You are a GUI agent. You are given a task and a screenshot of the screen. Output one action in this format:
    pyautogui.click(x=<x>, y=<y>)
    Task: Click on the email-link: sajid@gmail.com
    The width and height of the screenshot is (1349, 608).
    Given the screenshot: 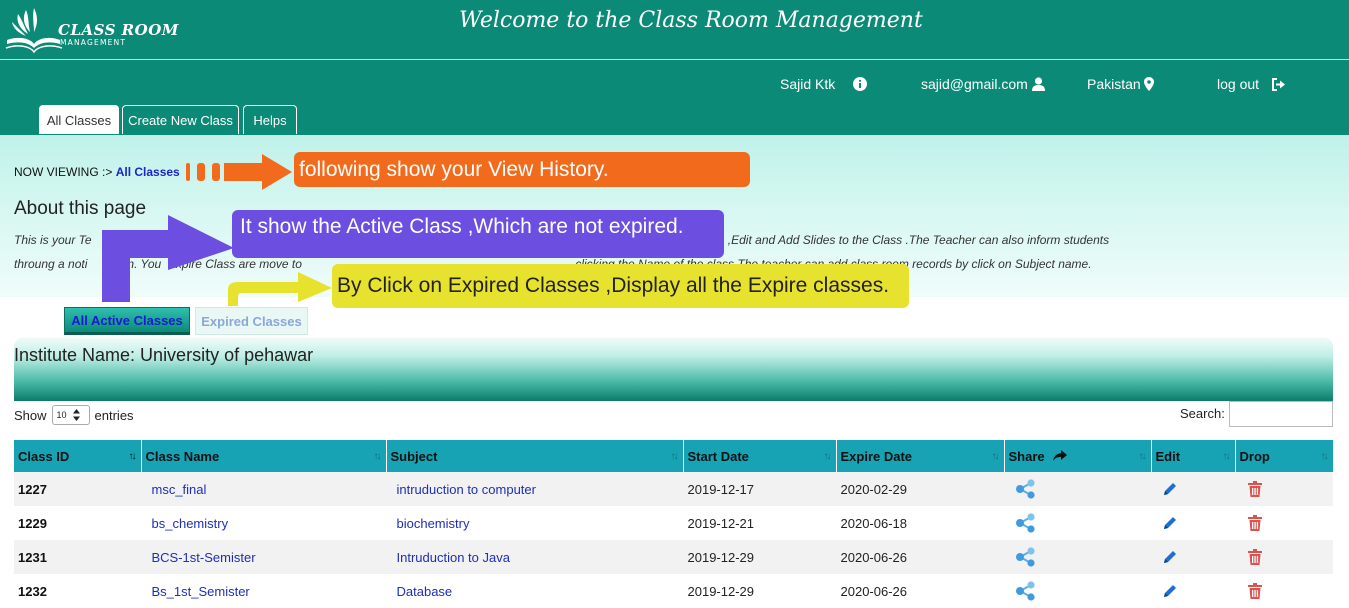 What is the action you would take?
    pyautogui.click(x=983, y=84)
    